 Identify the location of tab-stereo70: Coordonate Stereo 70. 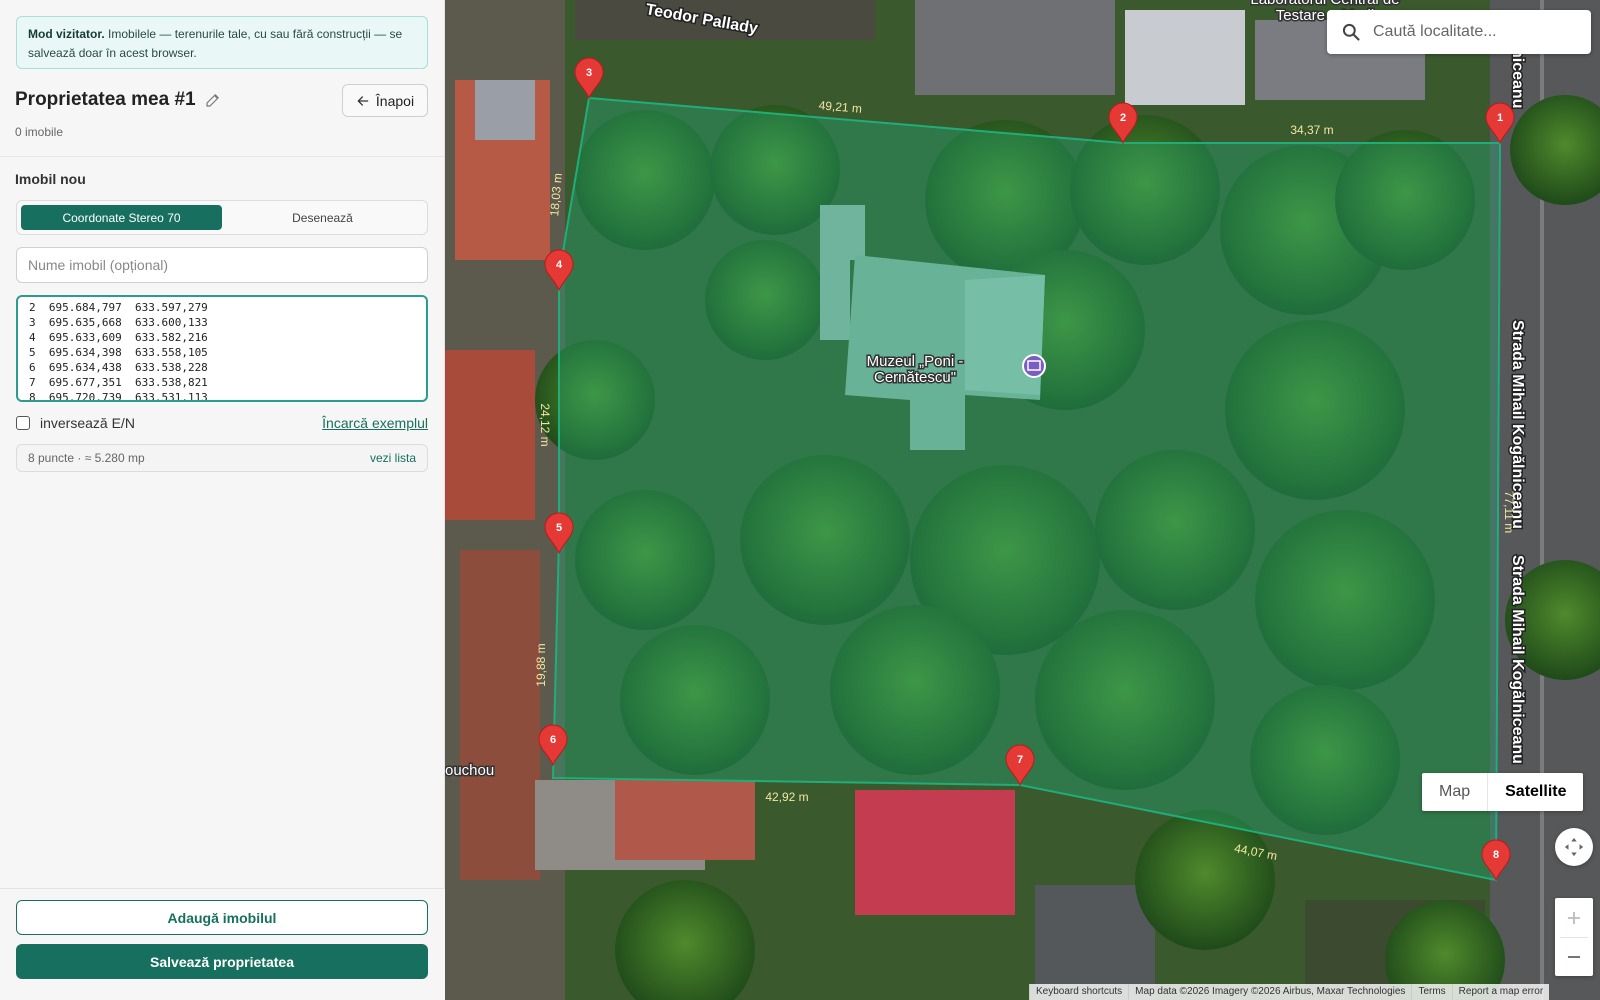
(121, 217).